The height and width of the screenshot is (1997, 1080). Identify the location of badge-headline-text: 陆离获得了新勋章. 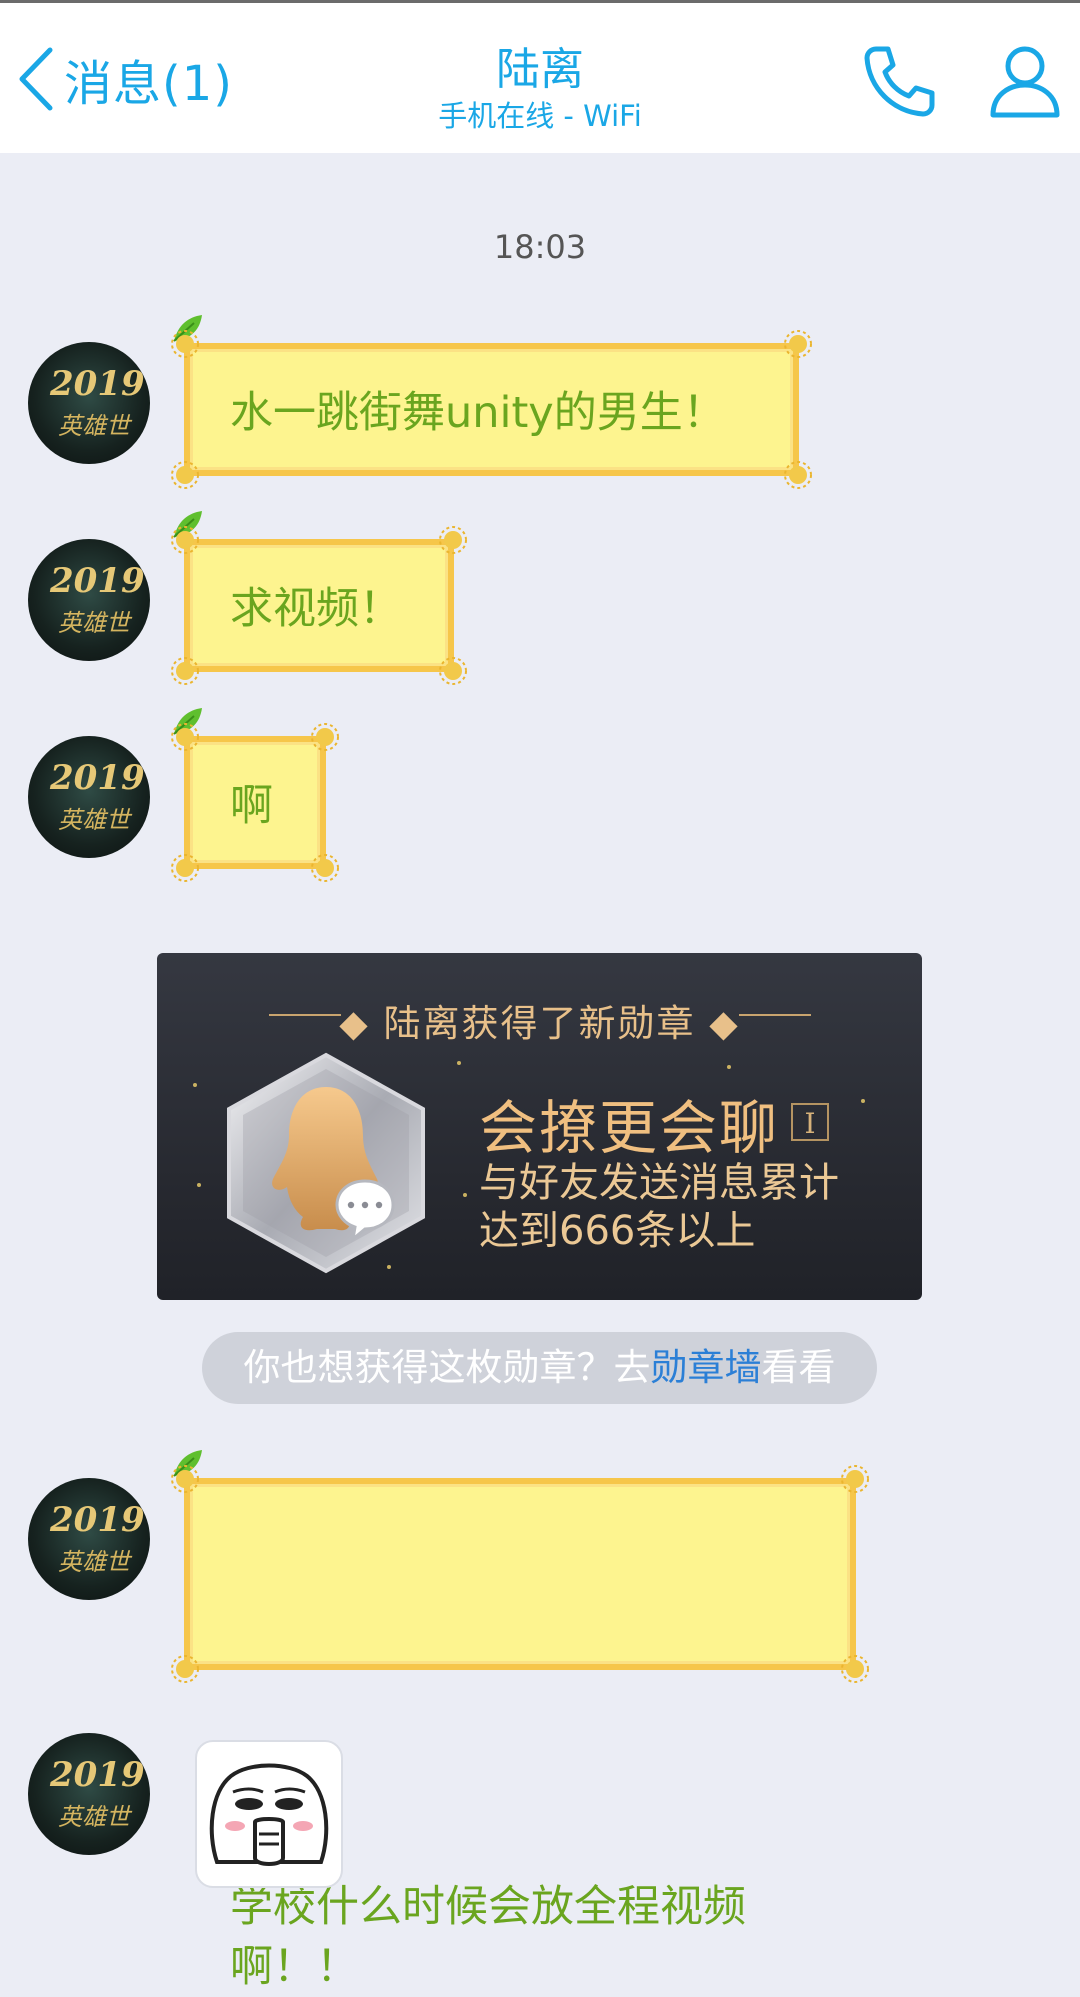
(539, 1023).